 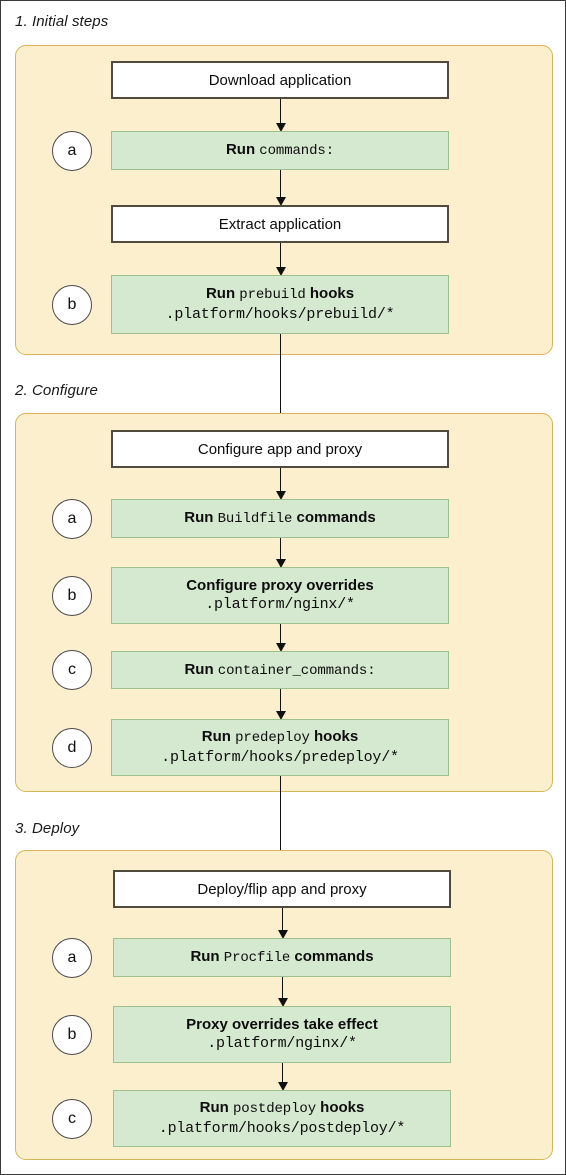 I want to click on node-label-primary: Configure app and proxy, so click(x=280, y=449).